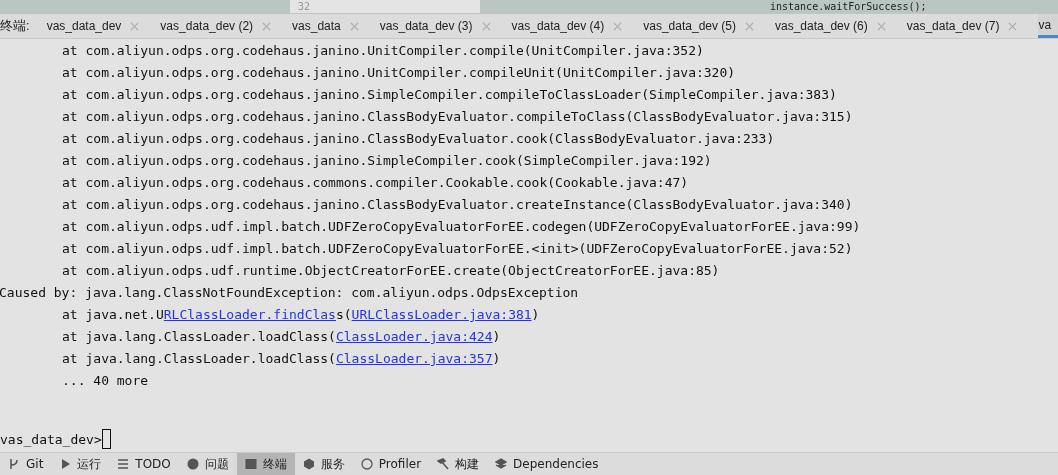  Describe the element at coordinates (418, 139) in the screenshot. I see `stack-trace-line: at com.aliyun.odps.org.codehaus.janino.ClassBodyEvaluator.cook(ClassBodyEvaluator.java:233)` at that location.